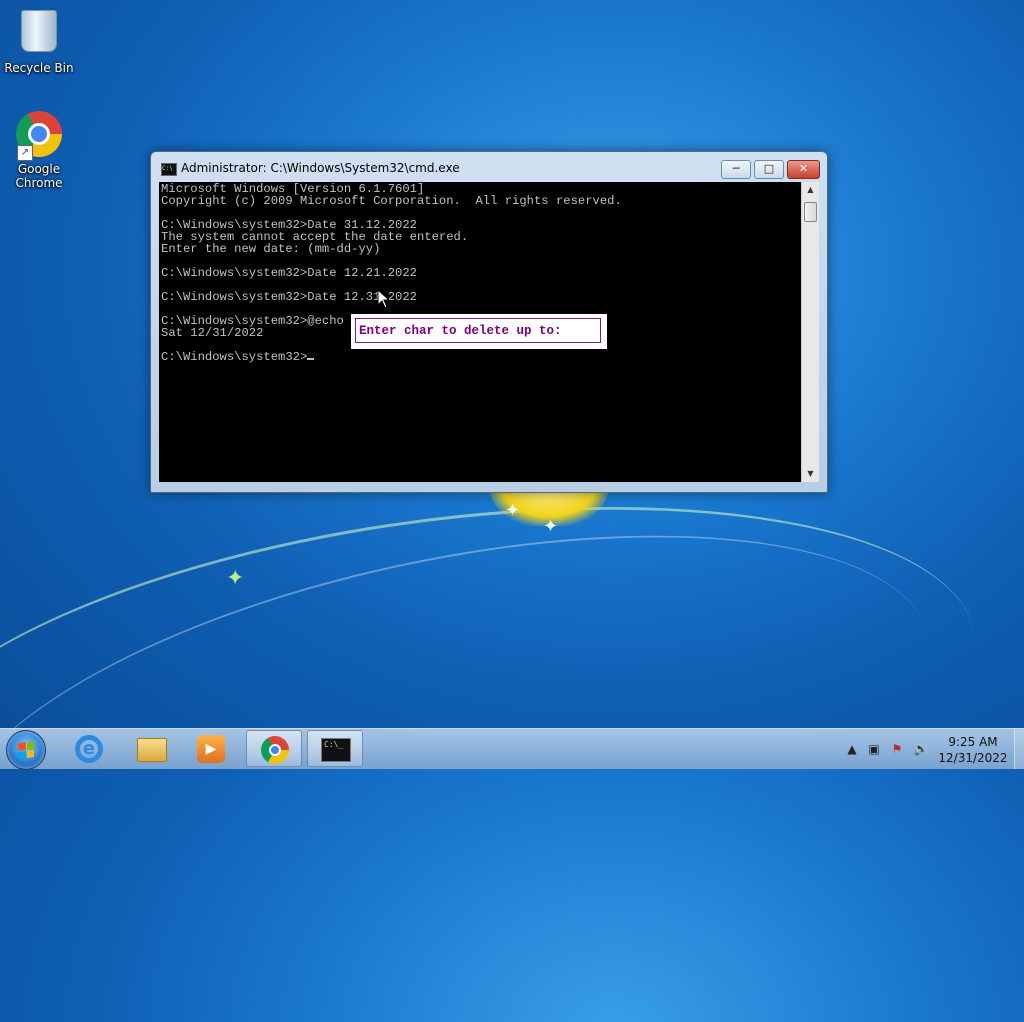  Describe the element at coordinates (39, 68) in the screenshot. I see `desktop-icon-label: Recycle Bin` at that location.